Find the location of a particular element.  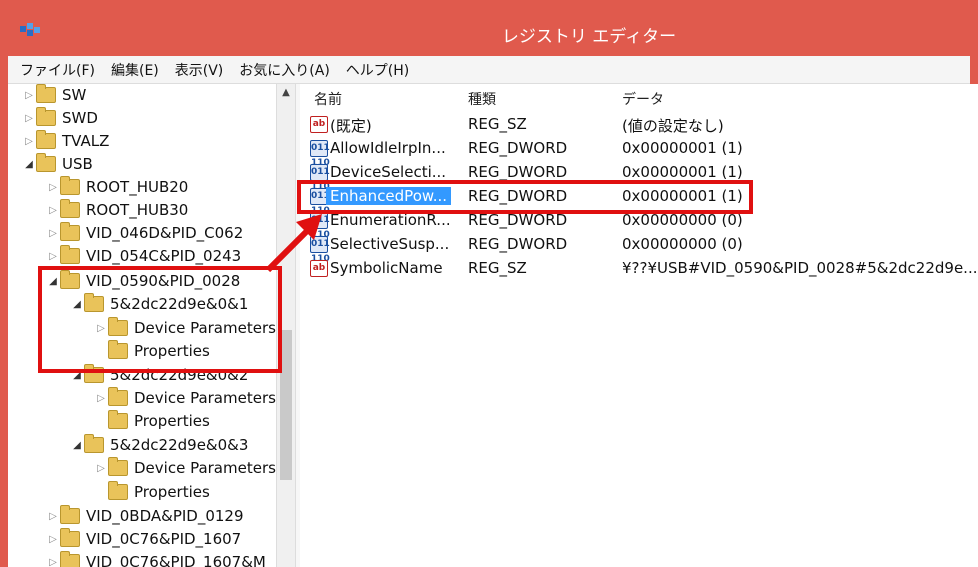

tree-item-label: ROOT_HUB20 is located at coordinates (137, 187).